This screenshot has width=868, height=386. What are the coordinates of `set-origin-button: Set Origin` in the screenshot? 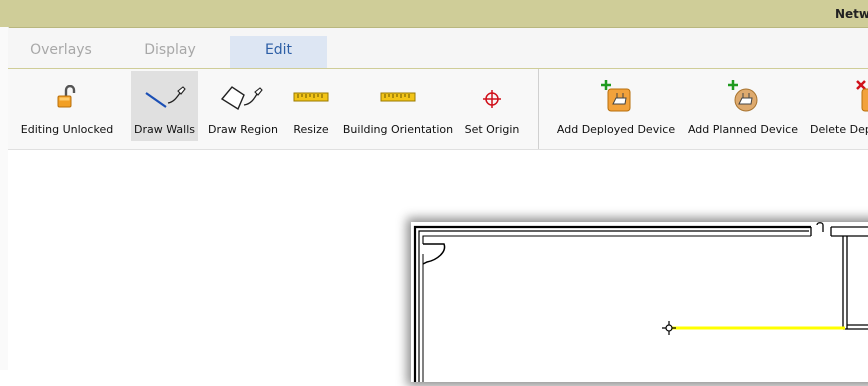 It's located at (492, 106).